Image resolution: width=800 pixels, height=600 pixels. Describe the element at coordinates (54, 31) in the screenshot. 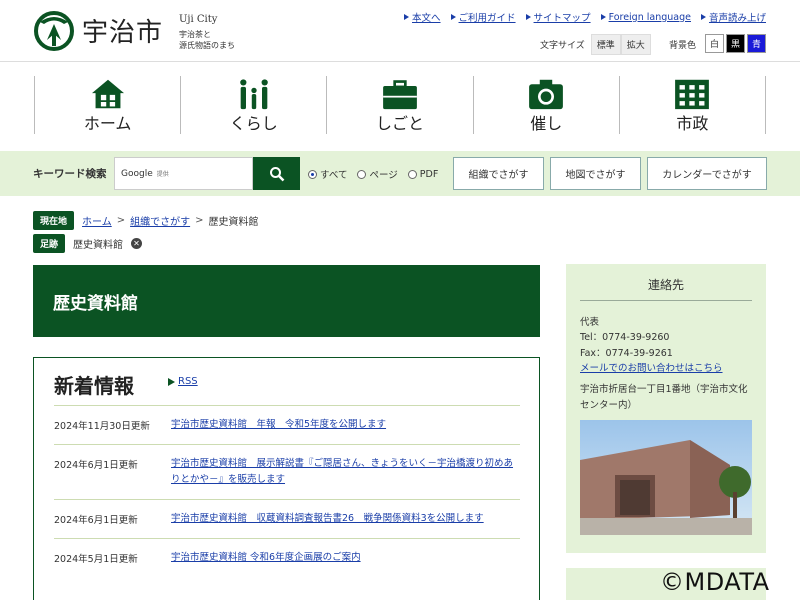

I see `uji-city-emblem-icon` at that location.